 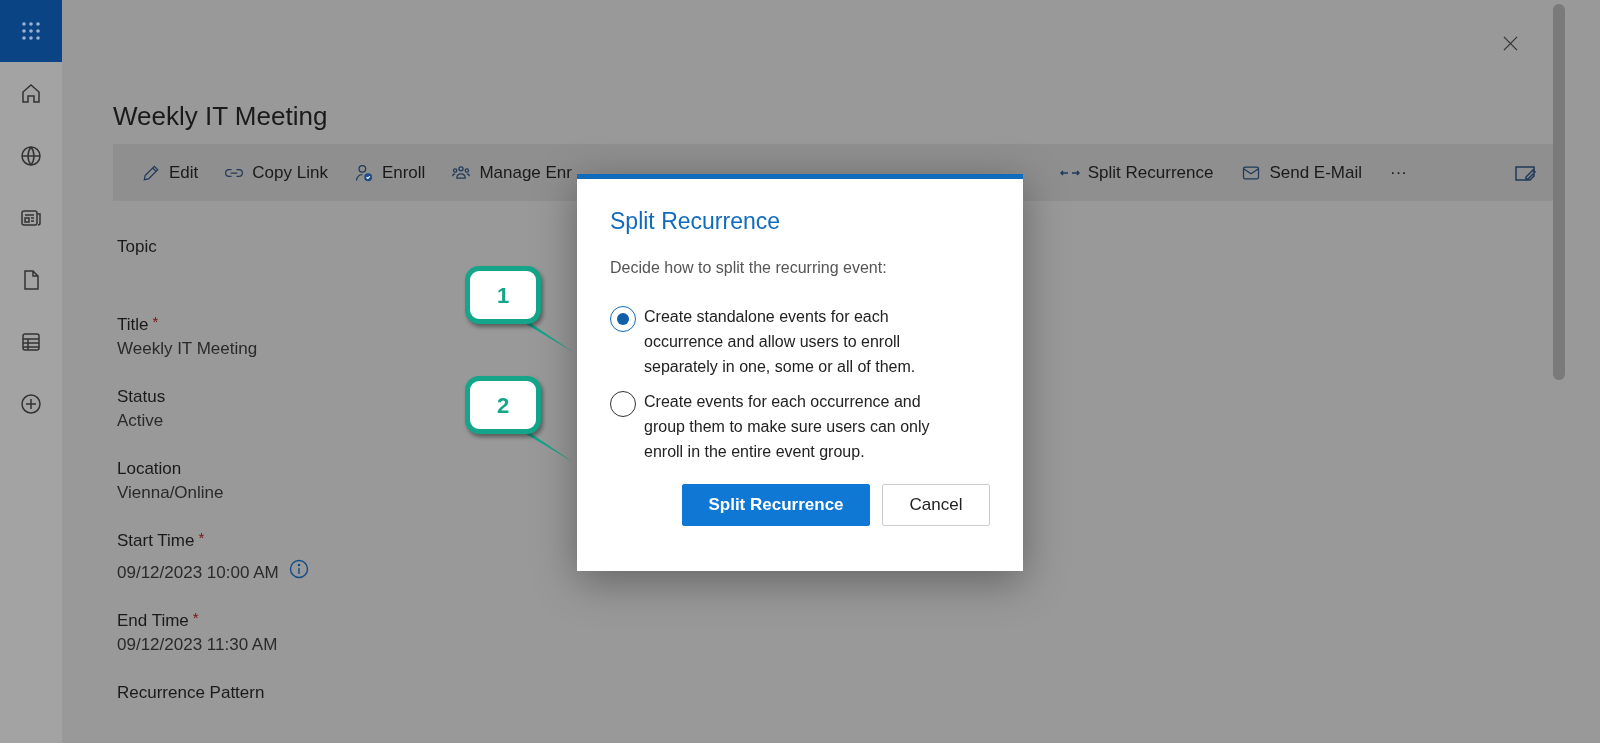 What do you see at coordinates (141, 397) in the screenshot?
I see `field-label: Status` at bounding box center [141, 397].